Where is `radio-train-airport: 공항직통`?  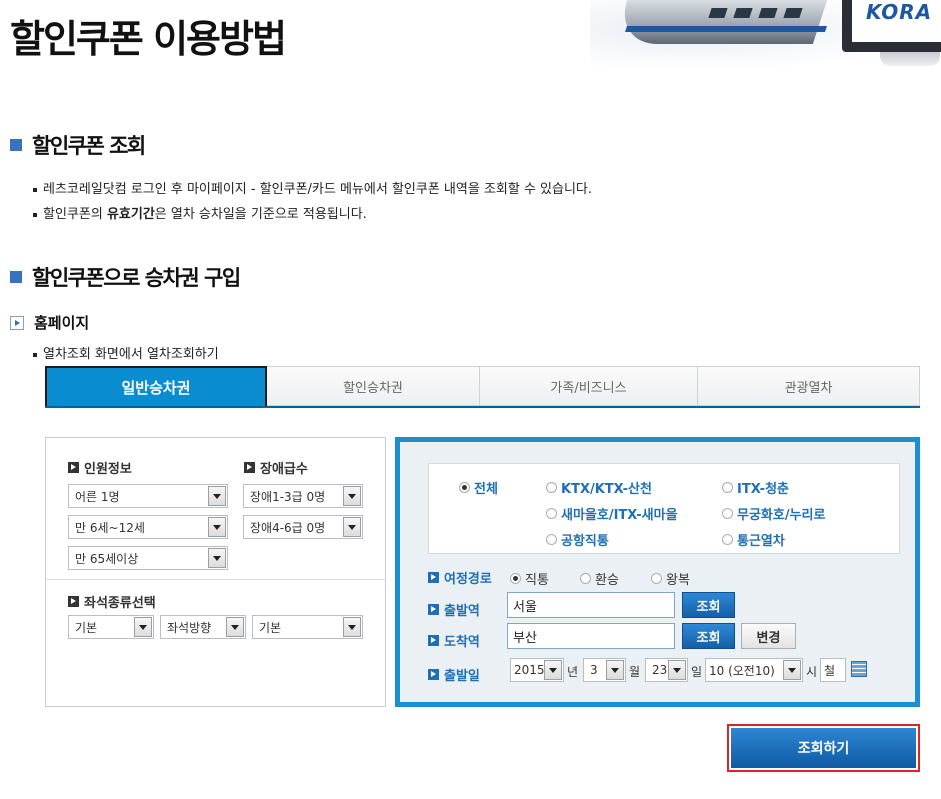
radio-train-airport: 공항직통 is located at coordinates (577, 539).